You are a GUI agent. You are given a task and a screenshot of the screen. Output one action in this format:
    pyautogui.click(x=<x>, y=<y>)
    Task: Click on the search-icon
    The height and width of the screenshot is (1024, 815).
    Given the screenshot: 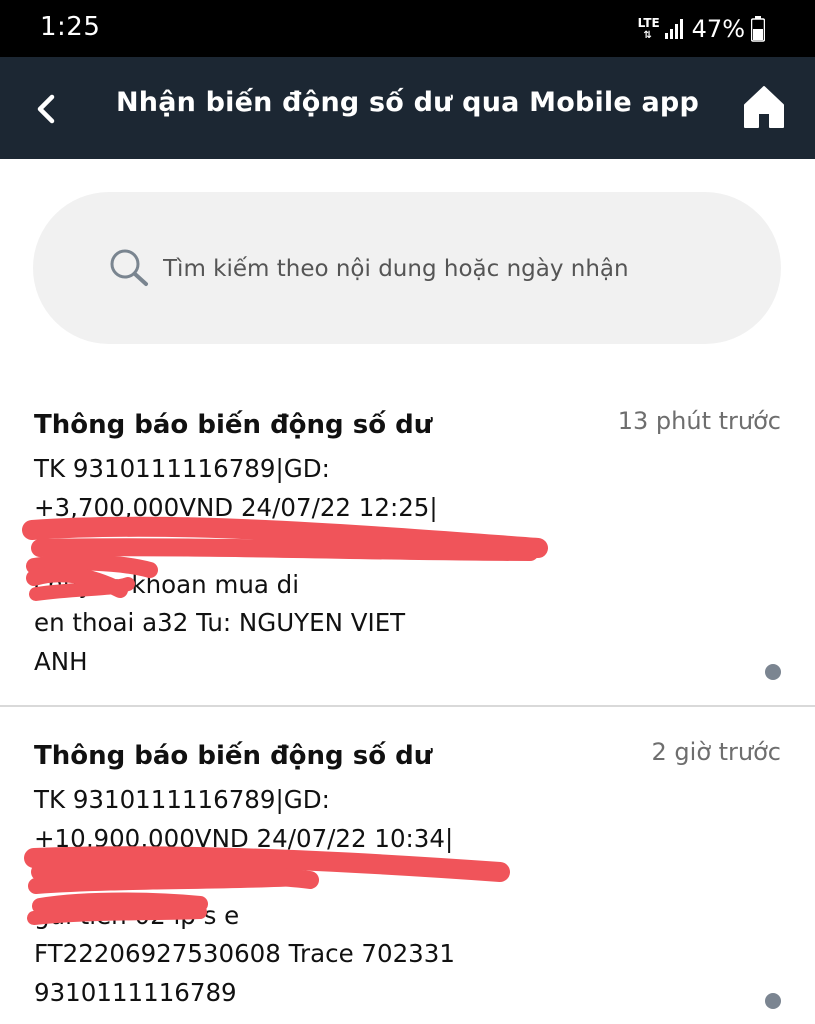 What is the action you would take?
    pyautogui.click(x=129, y=267)
    